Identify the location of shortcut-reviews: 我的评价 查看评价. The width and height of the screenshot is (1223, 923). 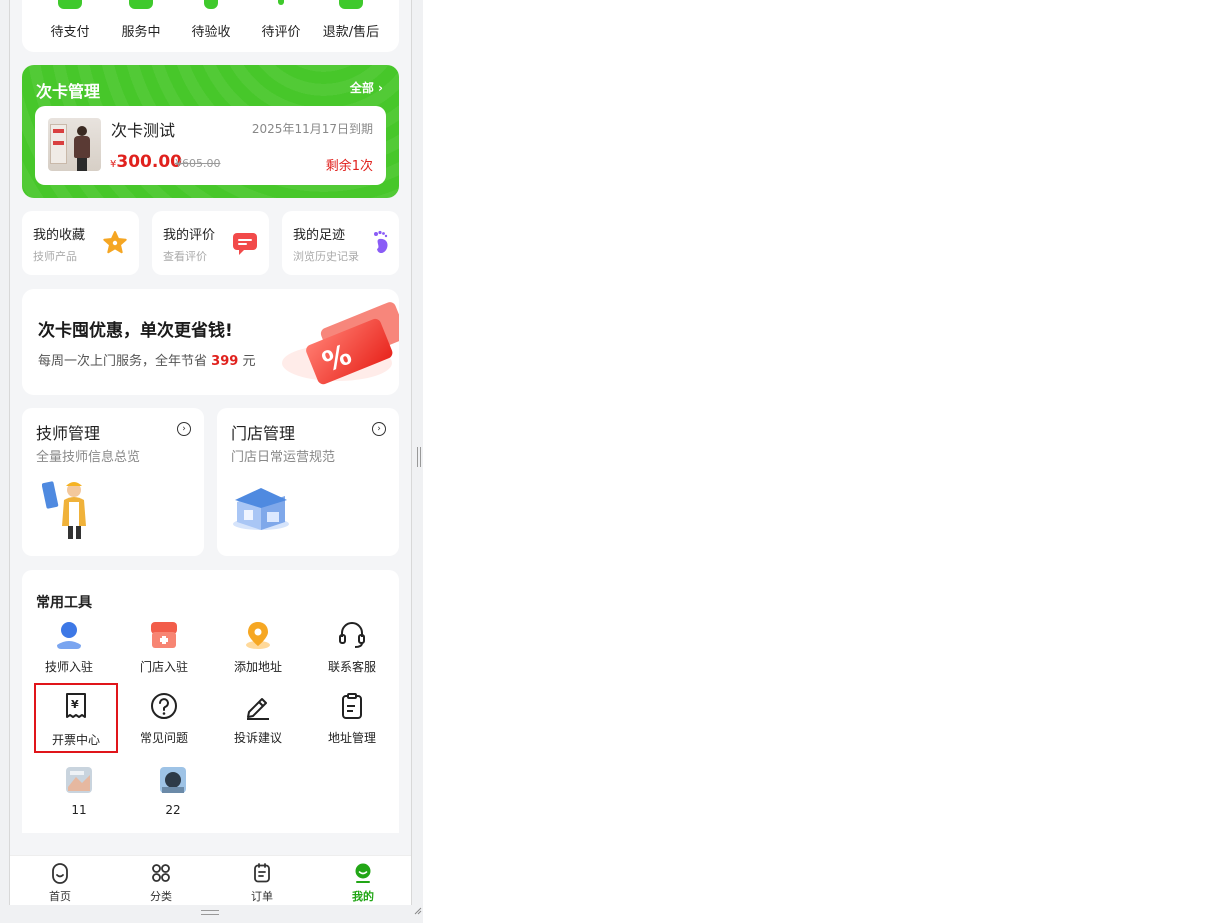
(210, 243).